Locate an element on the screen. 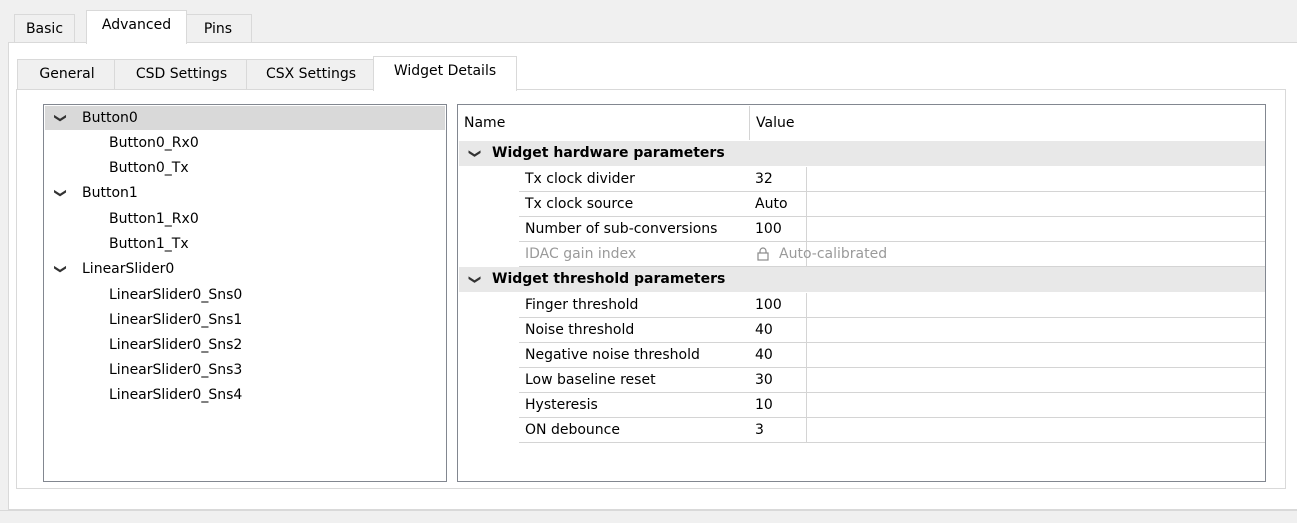 The width and height of the screenshot is (1297, 523). header-name: Name is located at coordinates (485, 123).